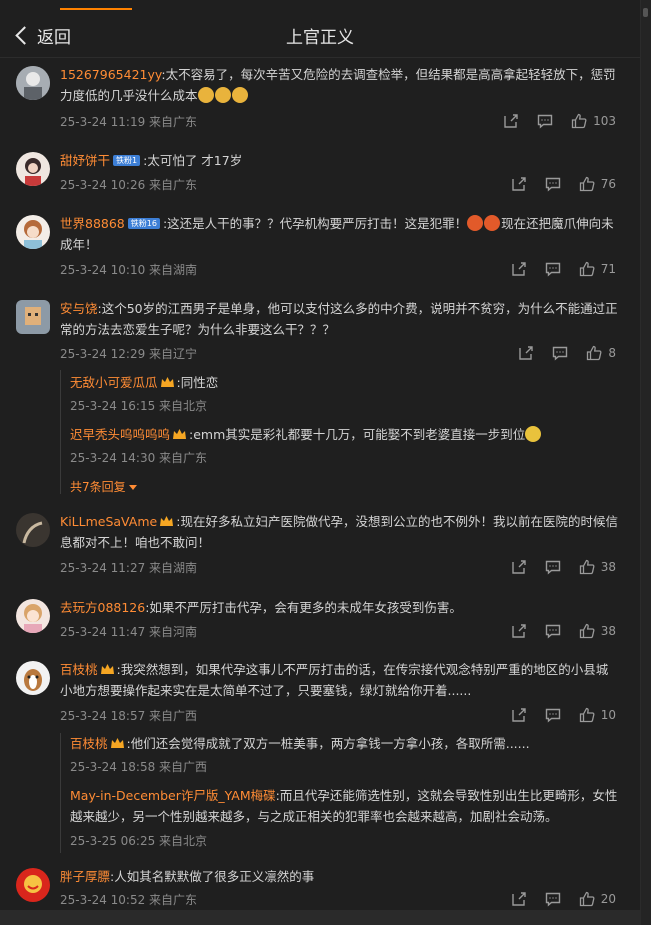 The image size is (651, 925). I want to click on header-bar: 返回 上官正义, so click(320, 35).